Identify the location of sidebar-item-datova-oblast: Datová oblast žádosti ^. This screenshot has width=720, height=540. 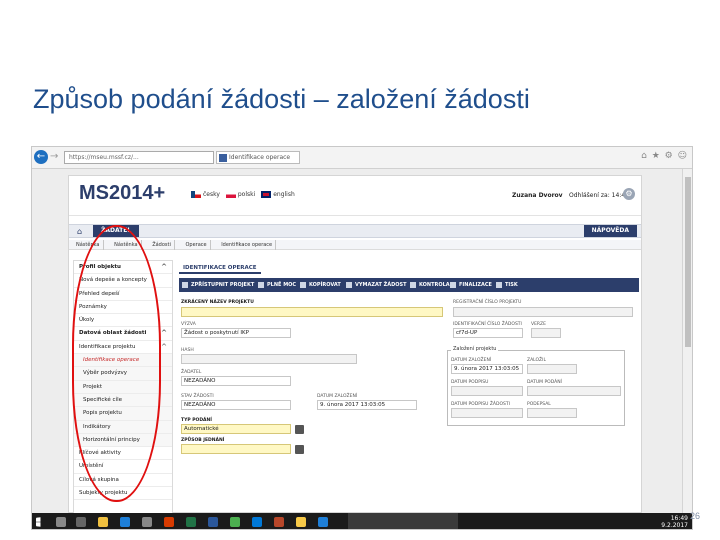
(123, 334).